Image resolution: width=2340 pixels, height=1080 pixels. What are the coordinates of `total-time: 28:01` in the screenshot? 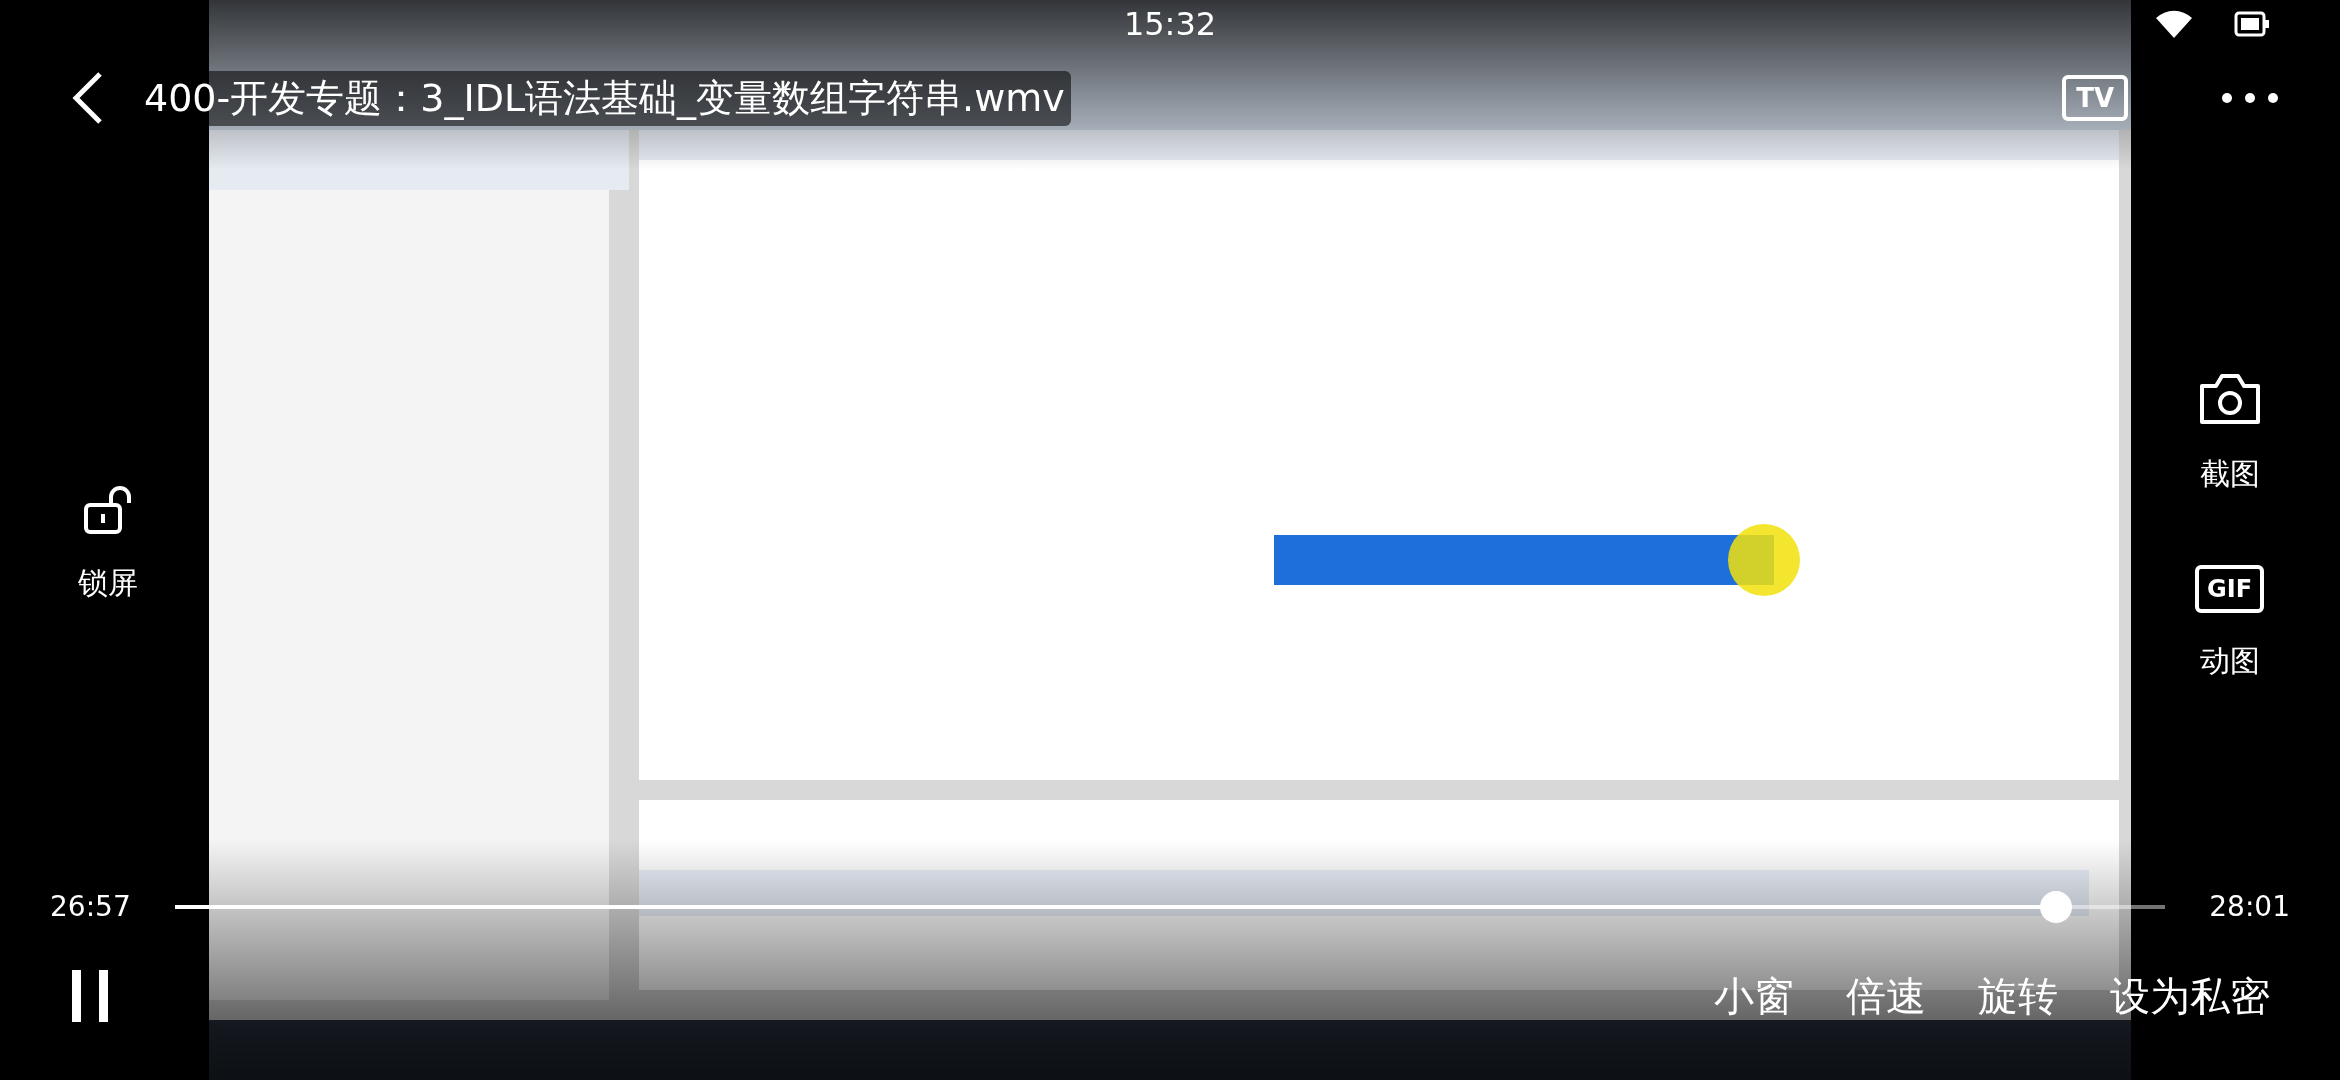 It's located at (2249, 906).